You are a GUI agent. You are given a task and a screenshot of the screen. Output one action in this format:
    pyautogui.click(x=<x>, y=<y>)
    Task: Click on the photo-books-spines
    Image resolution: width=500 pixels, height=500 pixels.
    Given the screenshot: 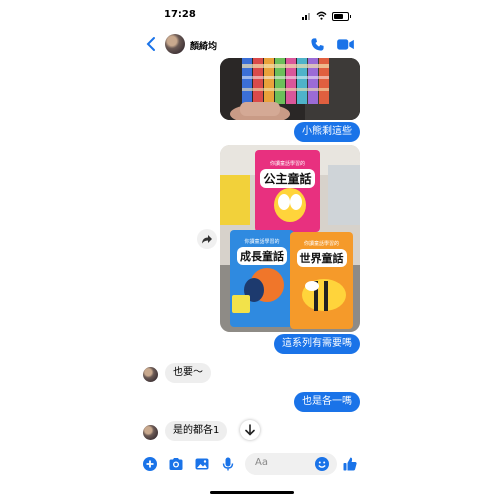 What is the action you would take?
    pyautogui.click(x=290, y=89)
    